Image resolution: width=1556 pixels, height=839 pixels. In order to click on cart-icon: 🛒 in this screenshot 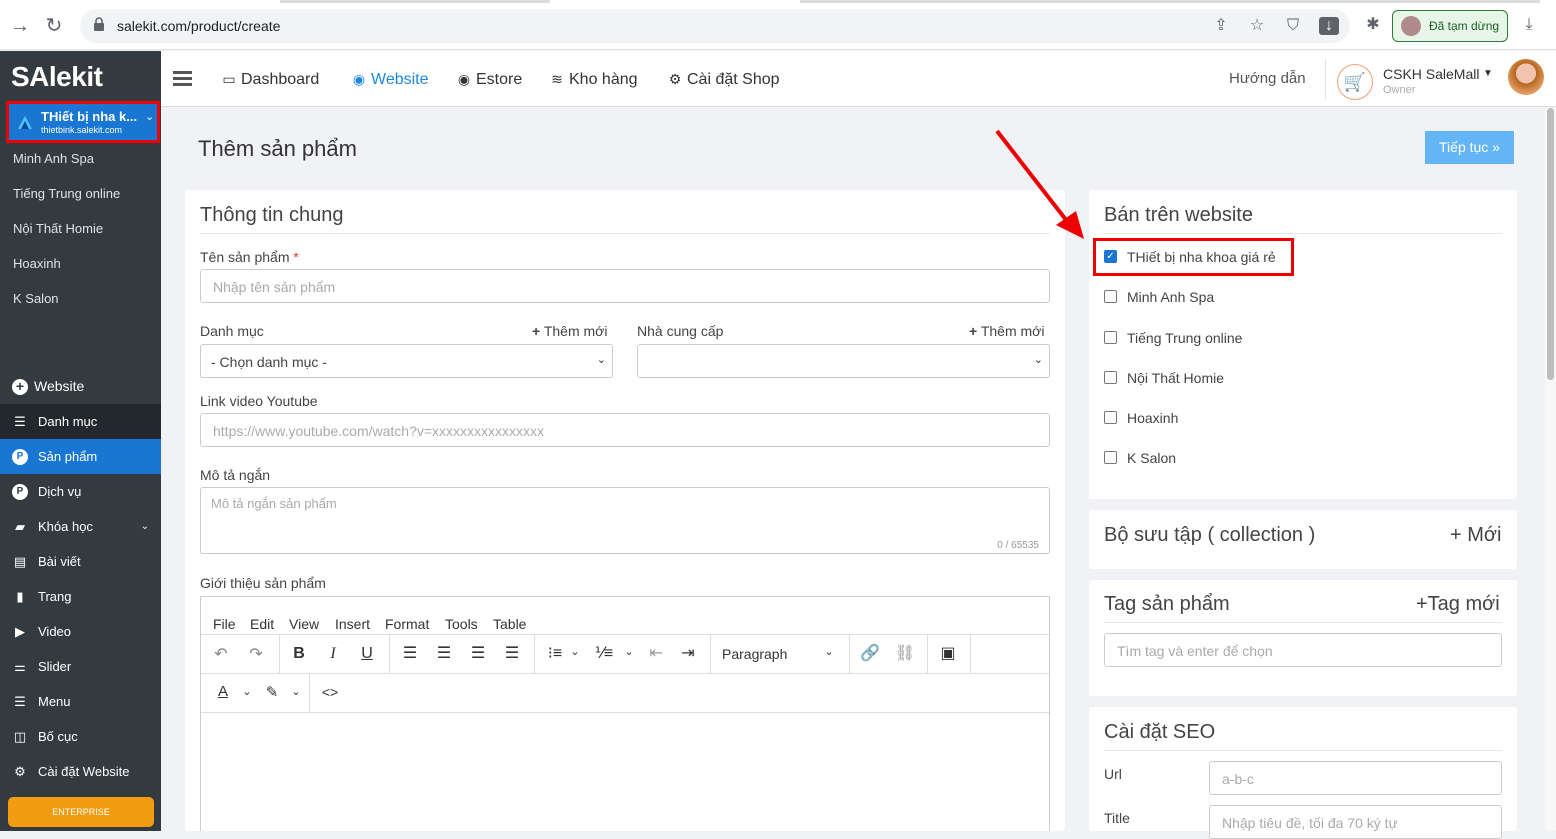, I will do `click(1355, 82)`.